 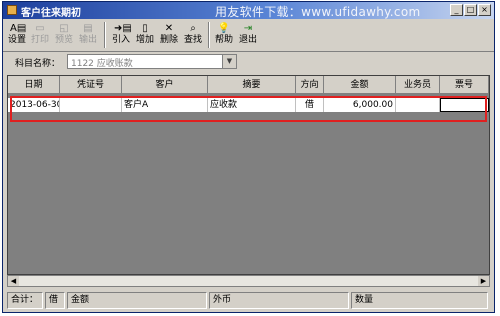 What do you see at coordinates (145, 28) in the screenshot?
I see `add-icon: ▯` at bounding box center [145, 28].